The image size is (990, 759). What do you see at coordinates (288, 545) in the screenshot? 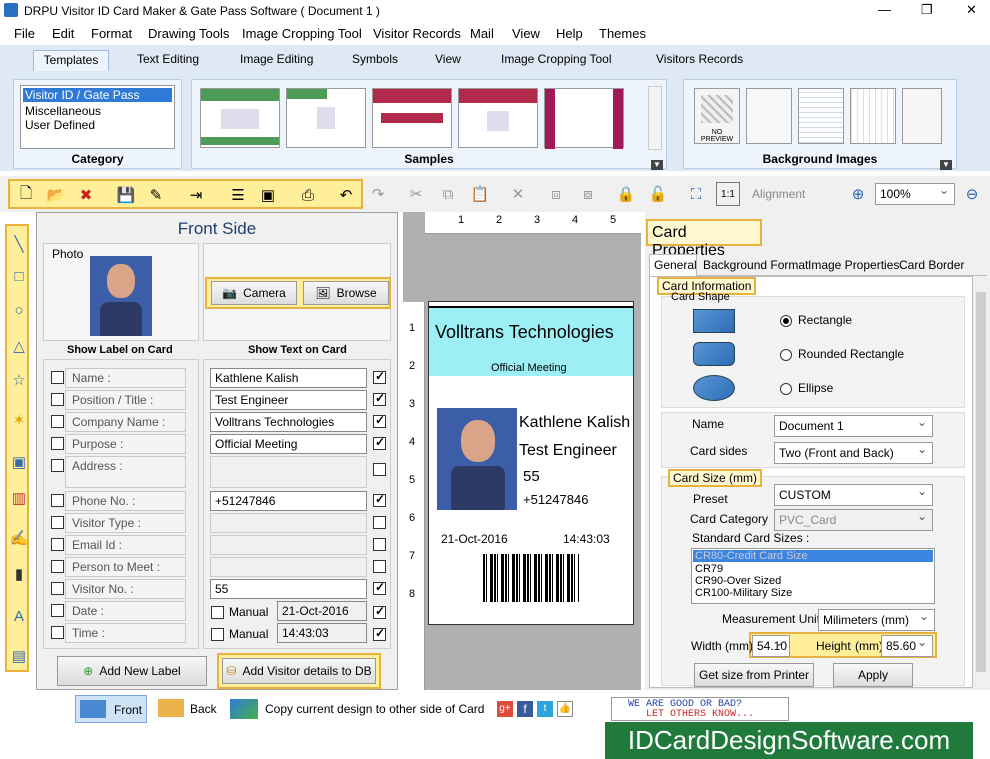
I see `email-input` at bounding box center [288, 545].